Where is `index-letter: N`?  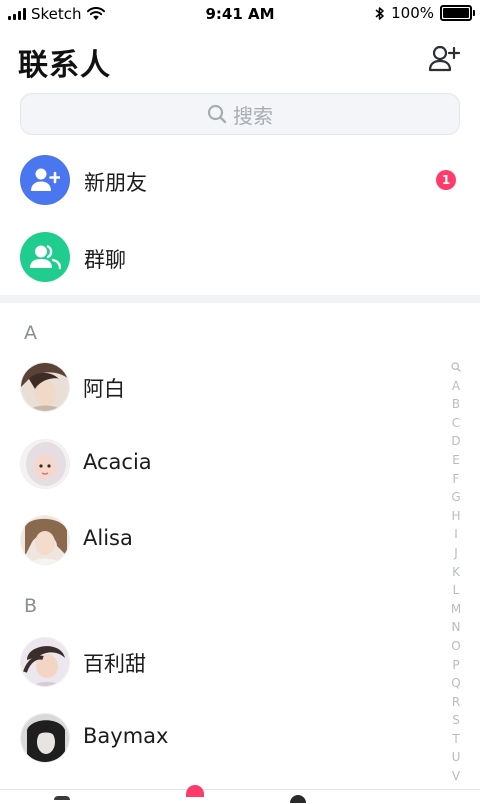 index-letter: N is located at coordinates (456, 627).